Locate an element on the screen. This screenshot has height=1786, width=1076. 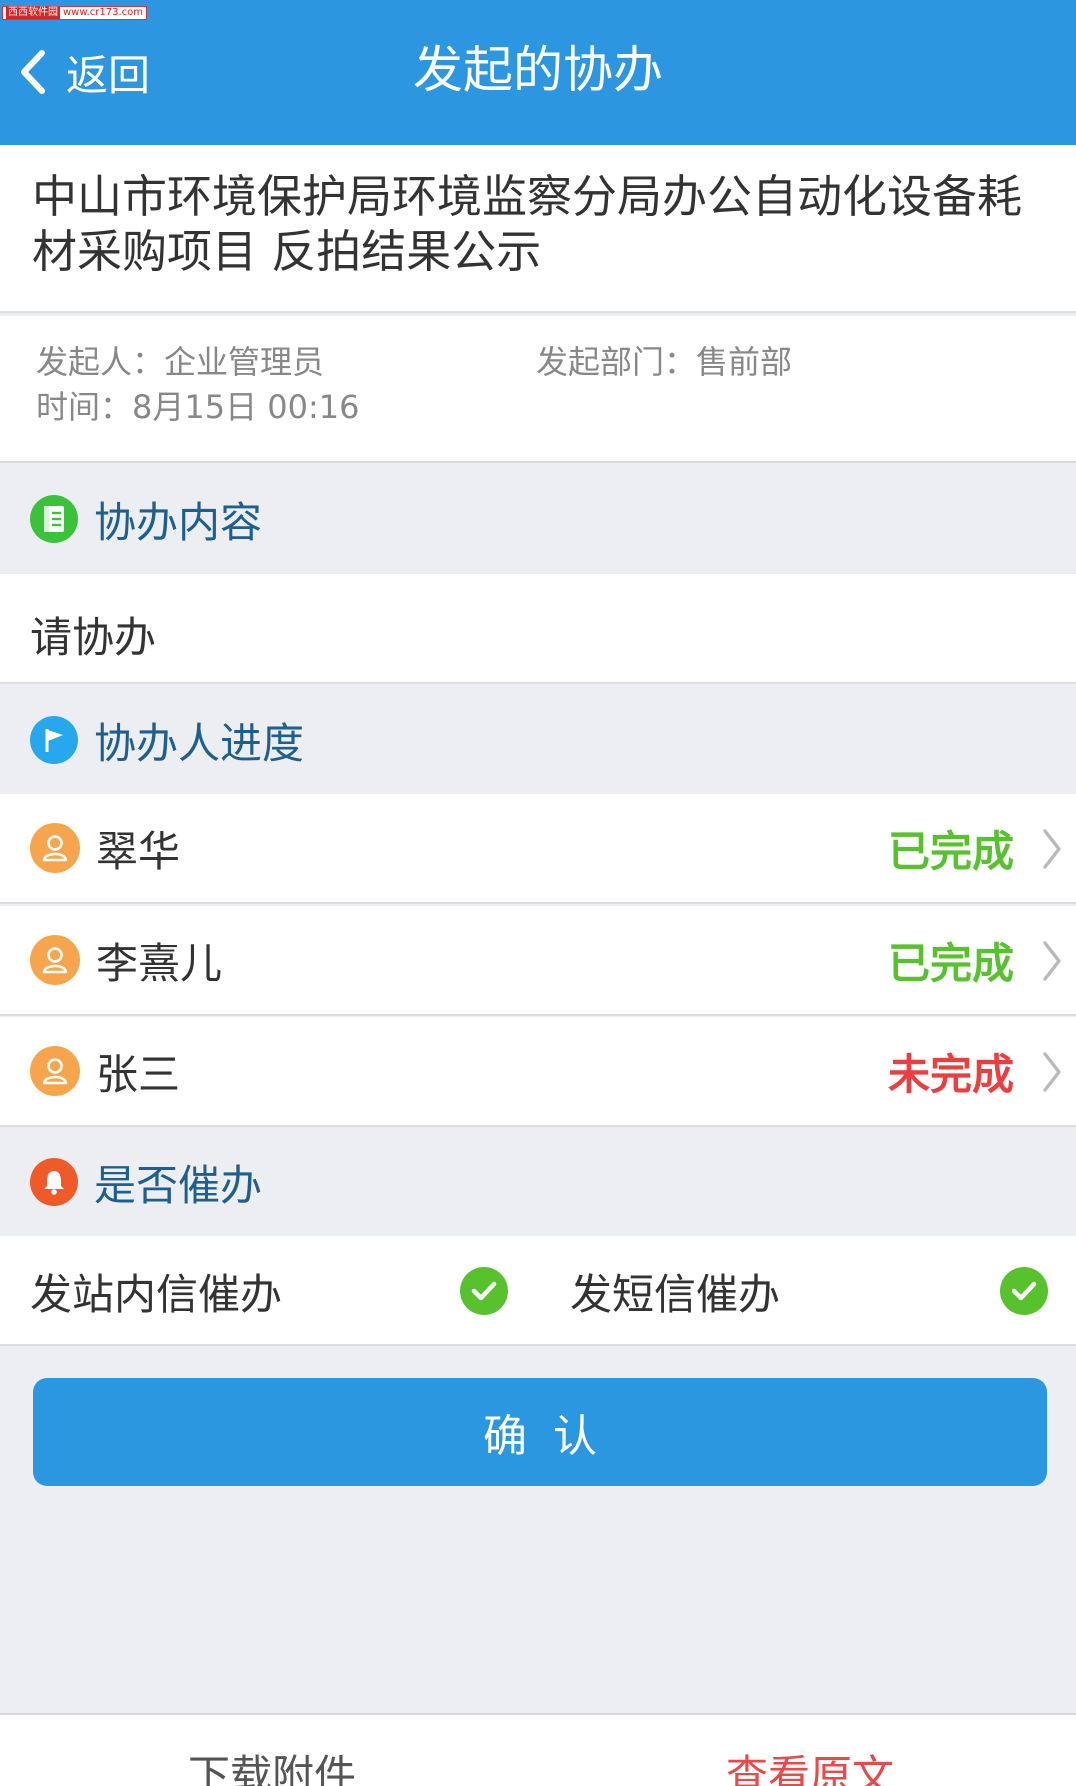
sms-remind-label: 发短信催办 is located at coordinates (675, 1294).